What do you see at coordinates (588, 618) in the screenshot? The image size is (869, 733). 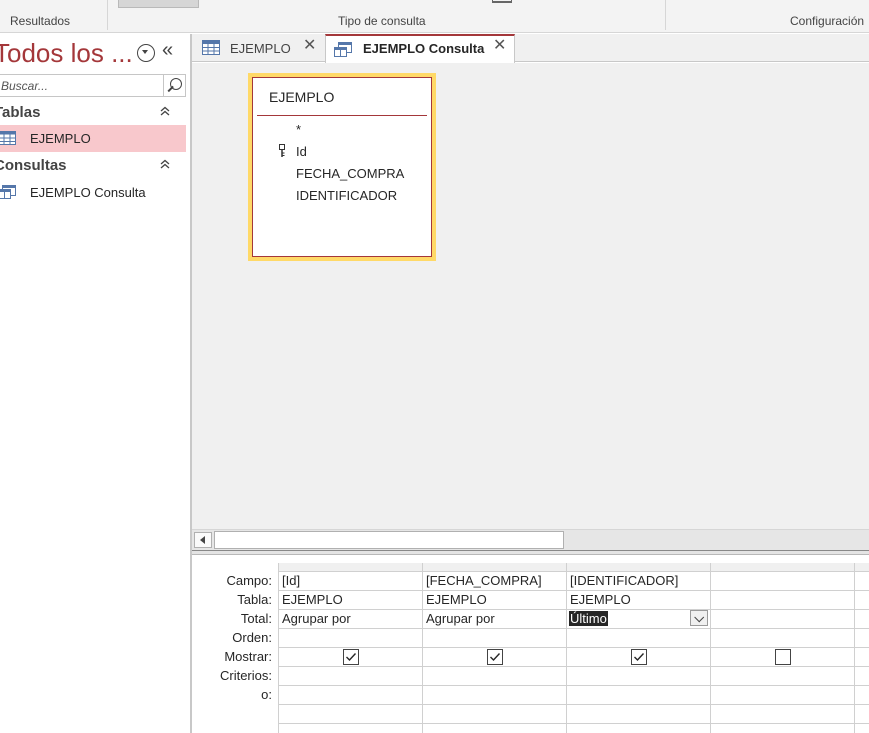 I see `grid-cell-total-selected: Último` at bounding box center [588, 618].